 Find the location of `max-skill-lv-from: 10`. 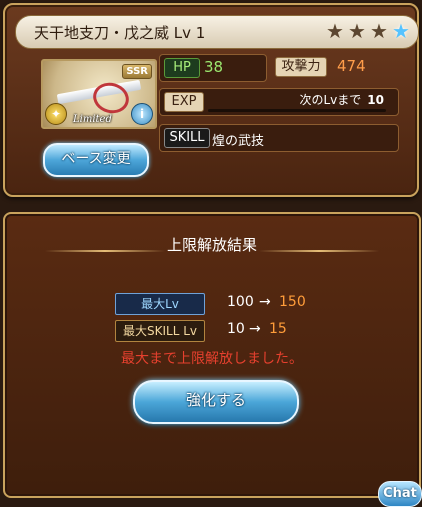

max-skill-lv-from: 10 is located at coordinates (236, 329).